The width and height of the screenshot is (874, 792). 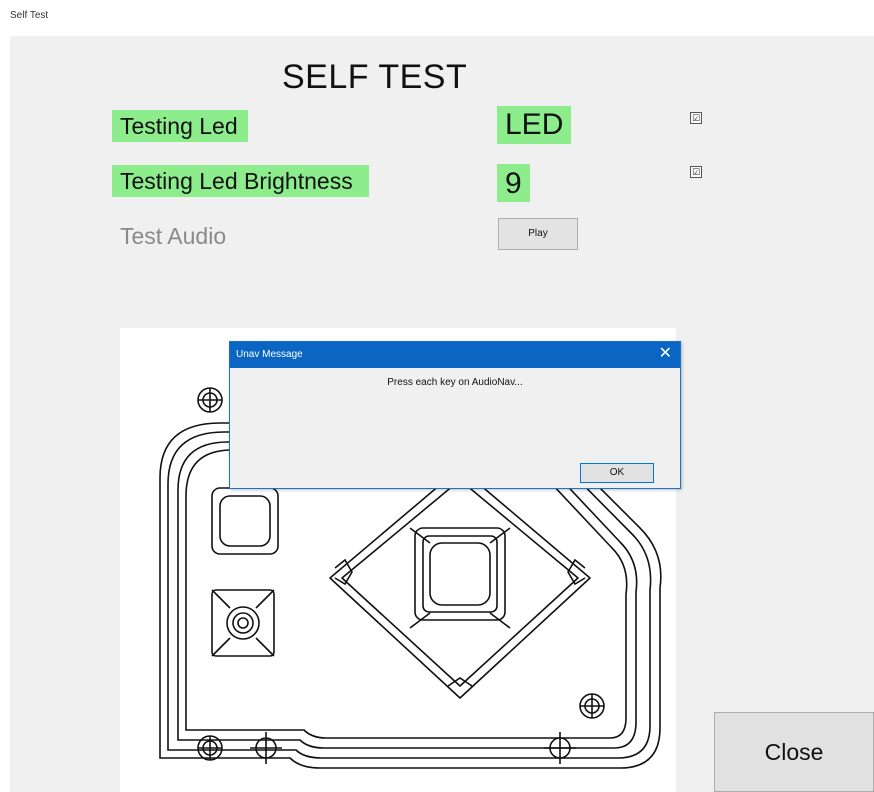 I want to click on left-key-inner, so click(x=245, y=521).